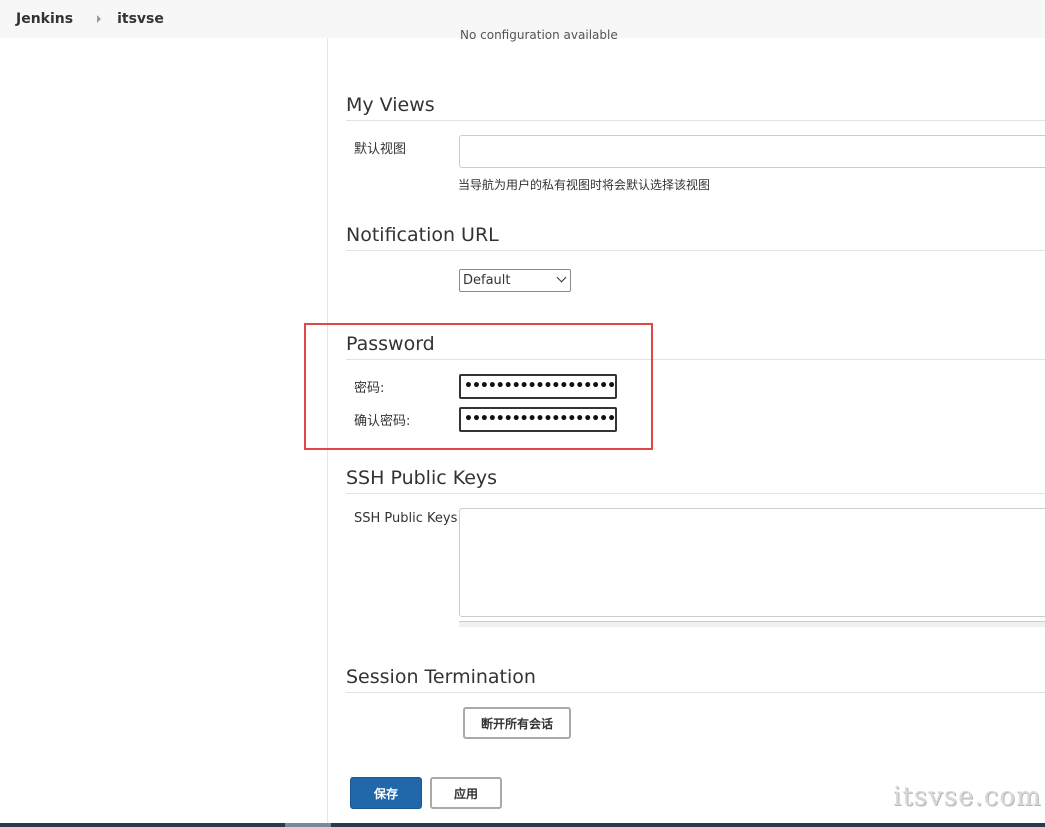  Describe the element at coordinates (561, 277) in the screenshot. I see `chevron-down-icon` at that location.